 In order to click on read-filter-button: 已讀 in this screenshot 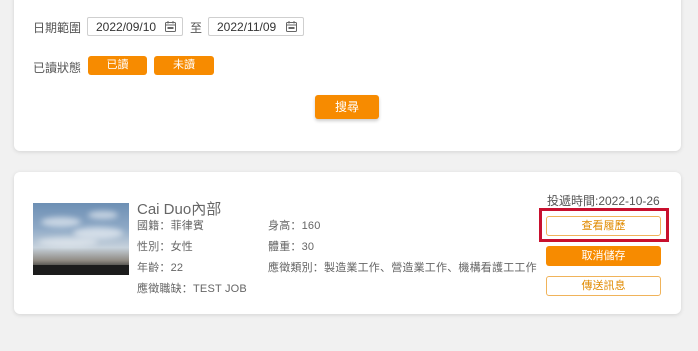, I will do `click(117, 65)`.